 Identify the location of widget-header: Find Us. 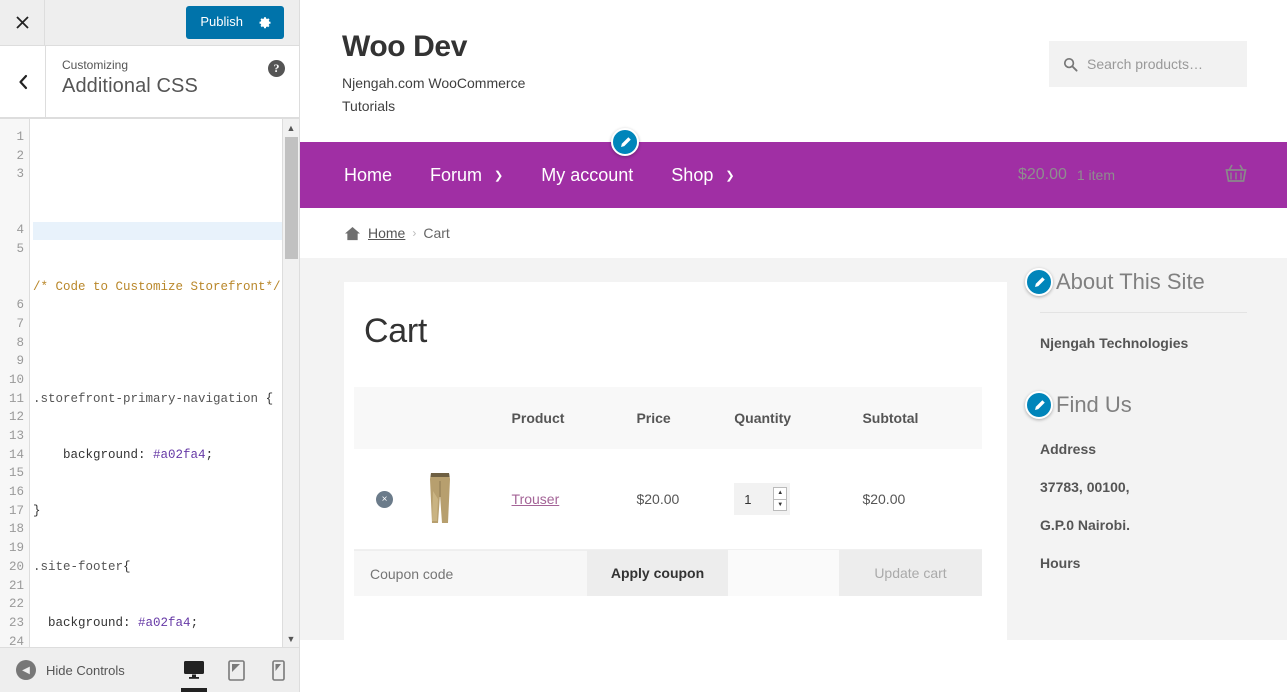
(1136, 405).